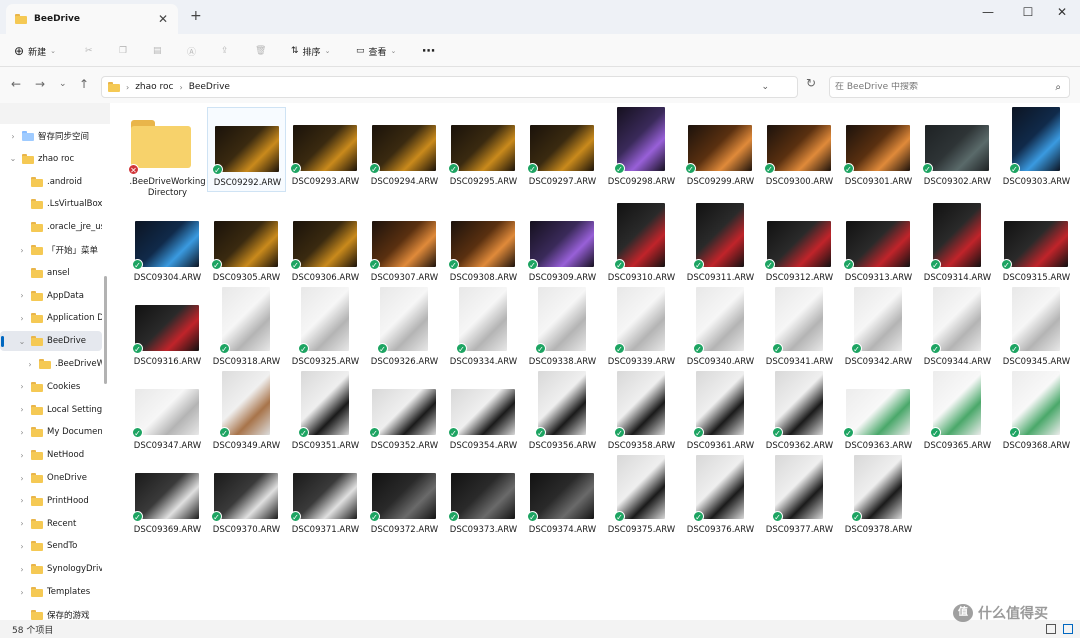 The height and width of the screenshot is (638, 1080). Describe the element at coordinates (51, 410) in the screenshot. I see `sidebar-item: › Local Settings` at that location.